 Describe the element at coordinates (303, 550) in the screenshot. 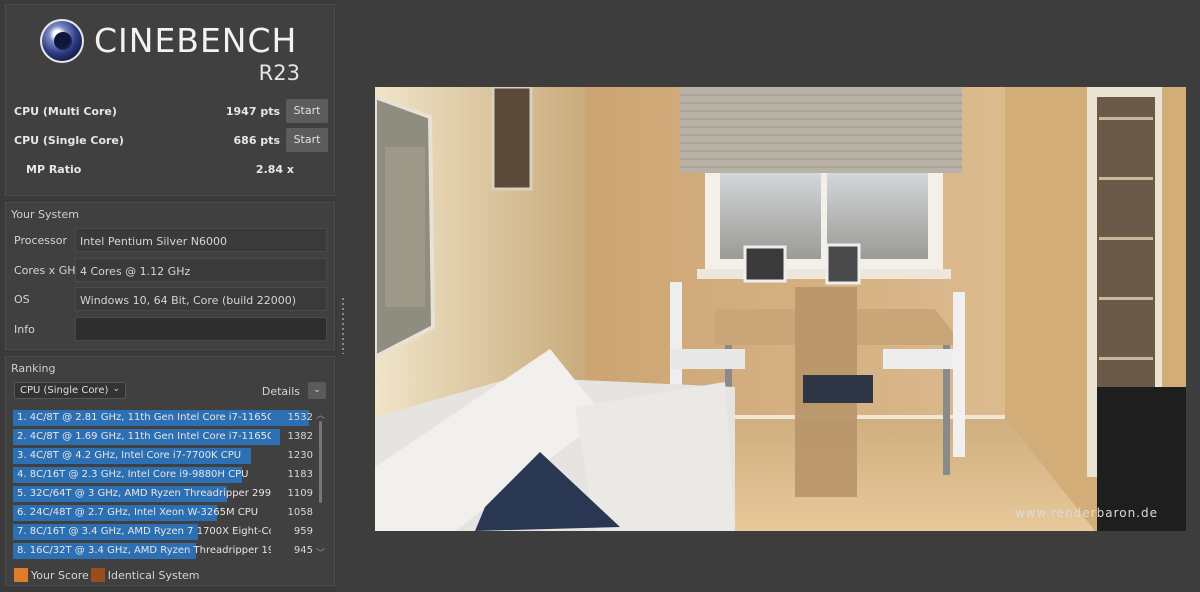

I see `ranking-row-score: 945` at that location.